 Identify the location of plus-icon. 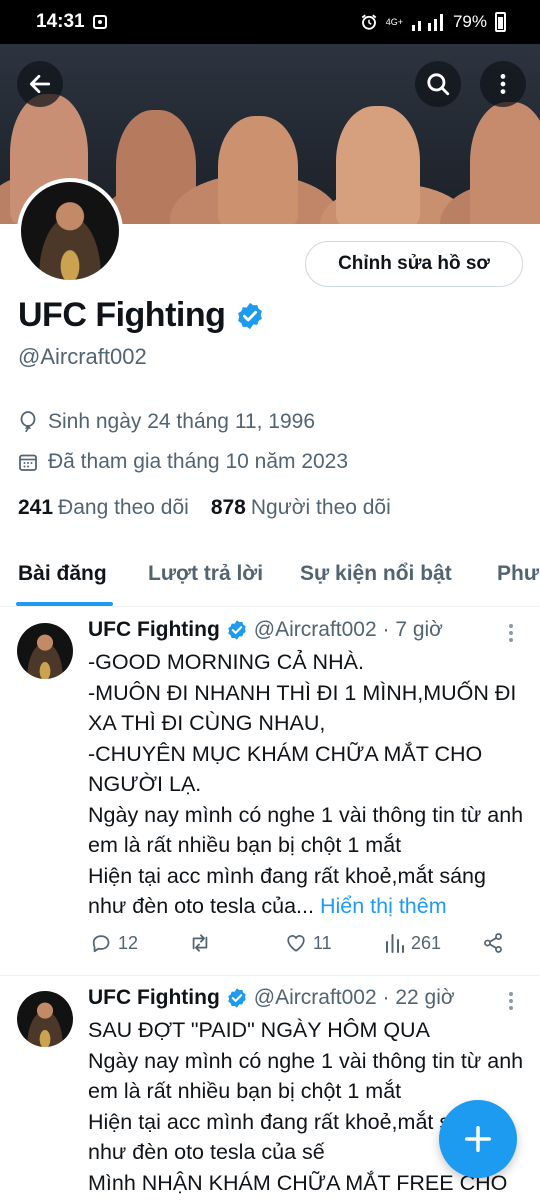
(478, 1139).